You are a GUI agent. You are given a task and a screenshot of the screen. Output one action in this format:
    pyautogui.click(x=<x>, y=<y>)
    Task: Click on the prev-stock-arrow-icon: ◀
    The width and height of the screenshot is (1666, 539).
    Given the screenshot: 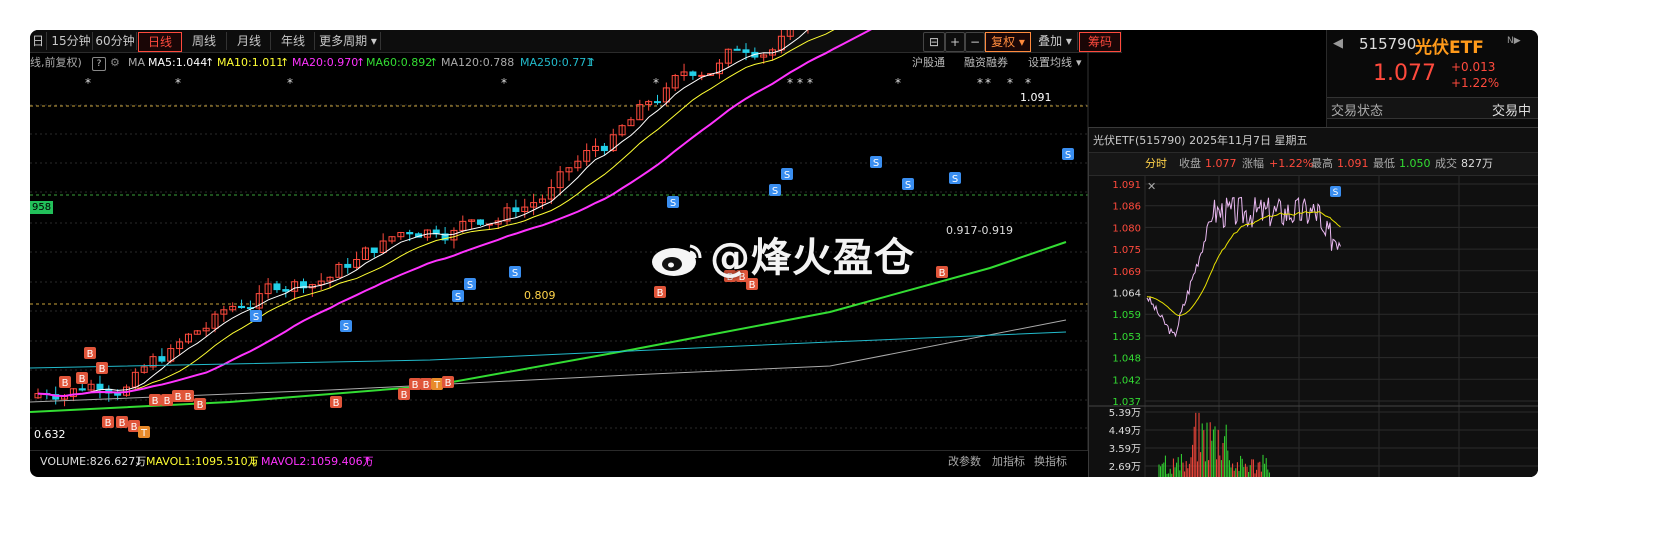 What is the action you would take?
    pyautogui.click(x=1338, y=43)
    